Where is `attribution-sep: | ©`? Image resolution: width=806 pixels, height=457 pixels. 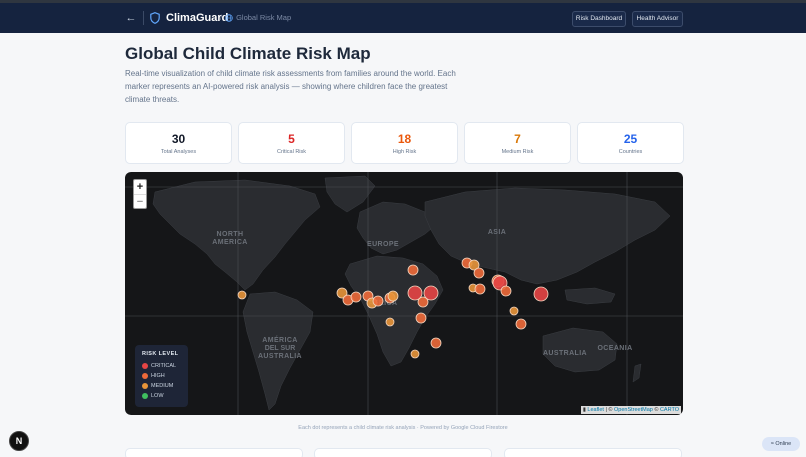 attribution-sep: | © is located at coordinates (608, 410).